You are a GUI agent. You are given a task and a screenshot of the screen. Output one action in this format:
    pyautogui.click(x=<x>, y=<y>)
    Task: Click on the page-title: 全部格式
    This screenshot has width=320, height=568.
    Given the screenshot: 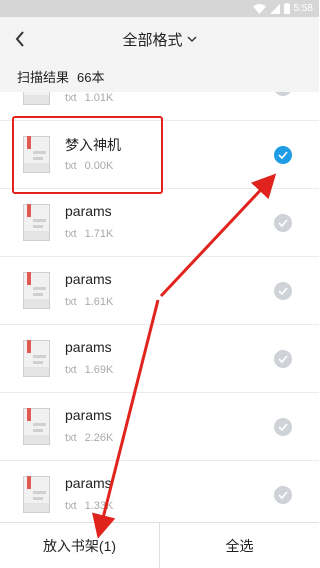 What is the action you would take?
    pyautogui.click(x=152, y=40)
    